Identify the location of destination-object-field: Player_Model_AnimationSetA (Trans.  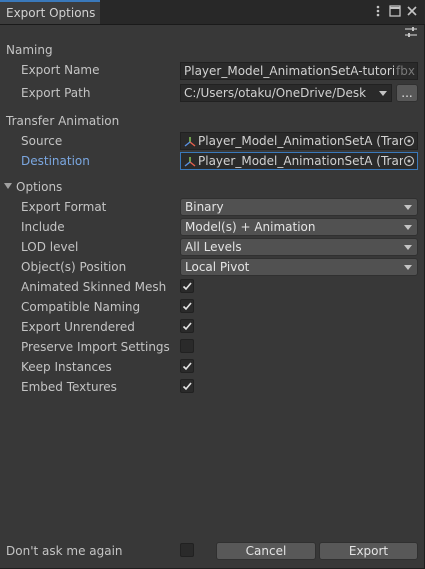
(299, 161).